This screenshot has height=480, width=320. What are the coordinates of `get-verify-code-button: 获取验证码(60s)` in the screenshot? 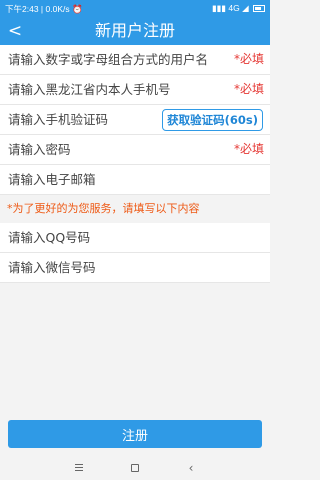 It's located at (212, 120).